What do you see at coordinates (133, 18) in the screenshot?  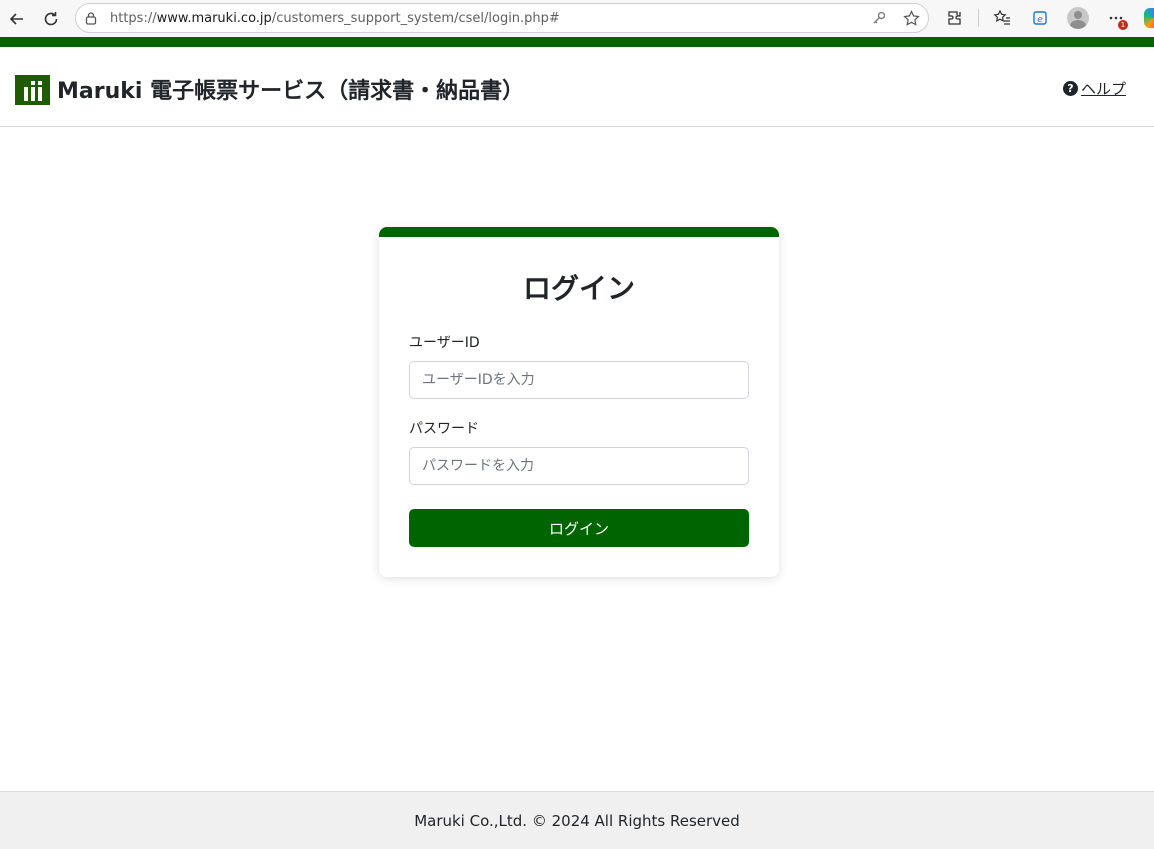 I see `url-scheme: https://` at bounding box center [133, 18].